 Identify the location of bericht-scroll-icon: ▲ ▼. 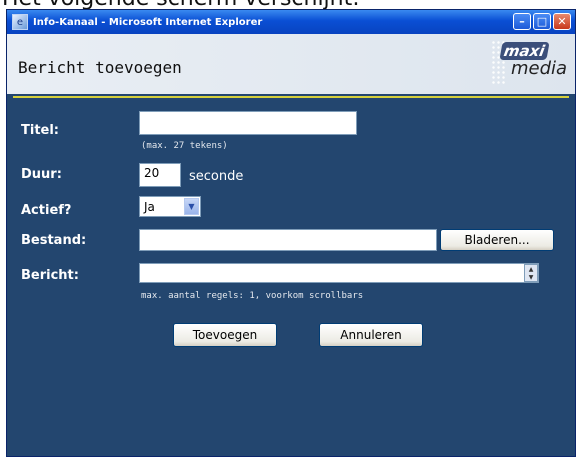
(531, 273).